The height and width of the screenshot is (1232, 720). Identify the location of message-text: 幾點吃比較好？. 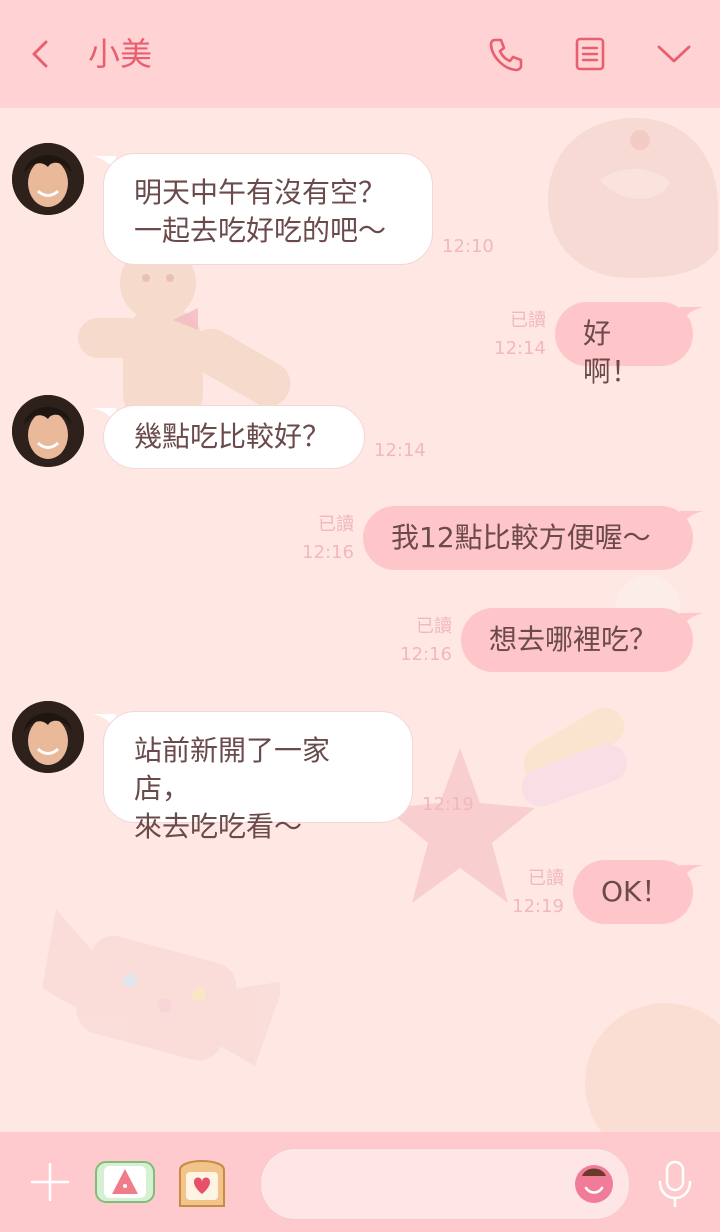
(232, 436).